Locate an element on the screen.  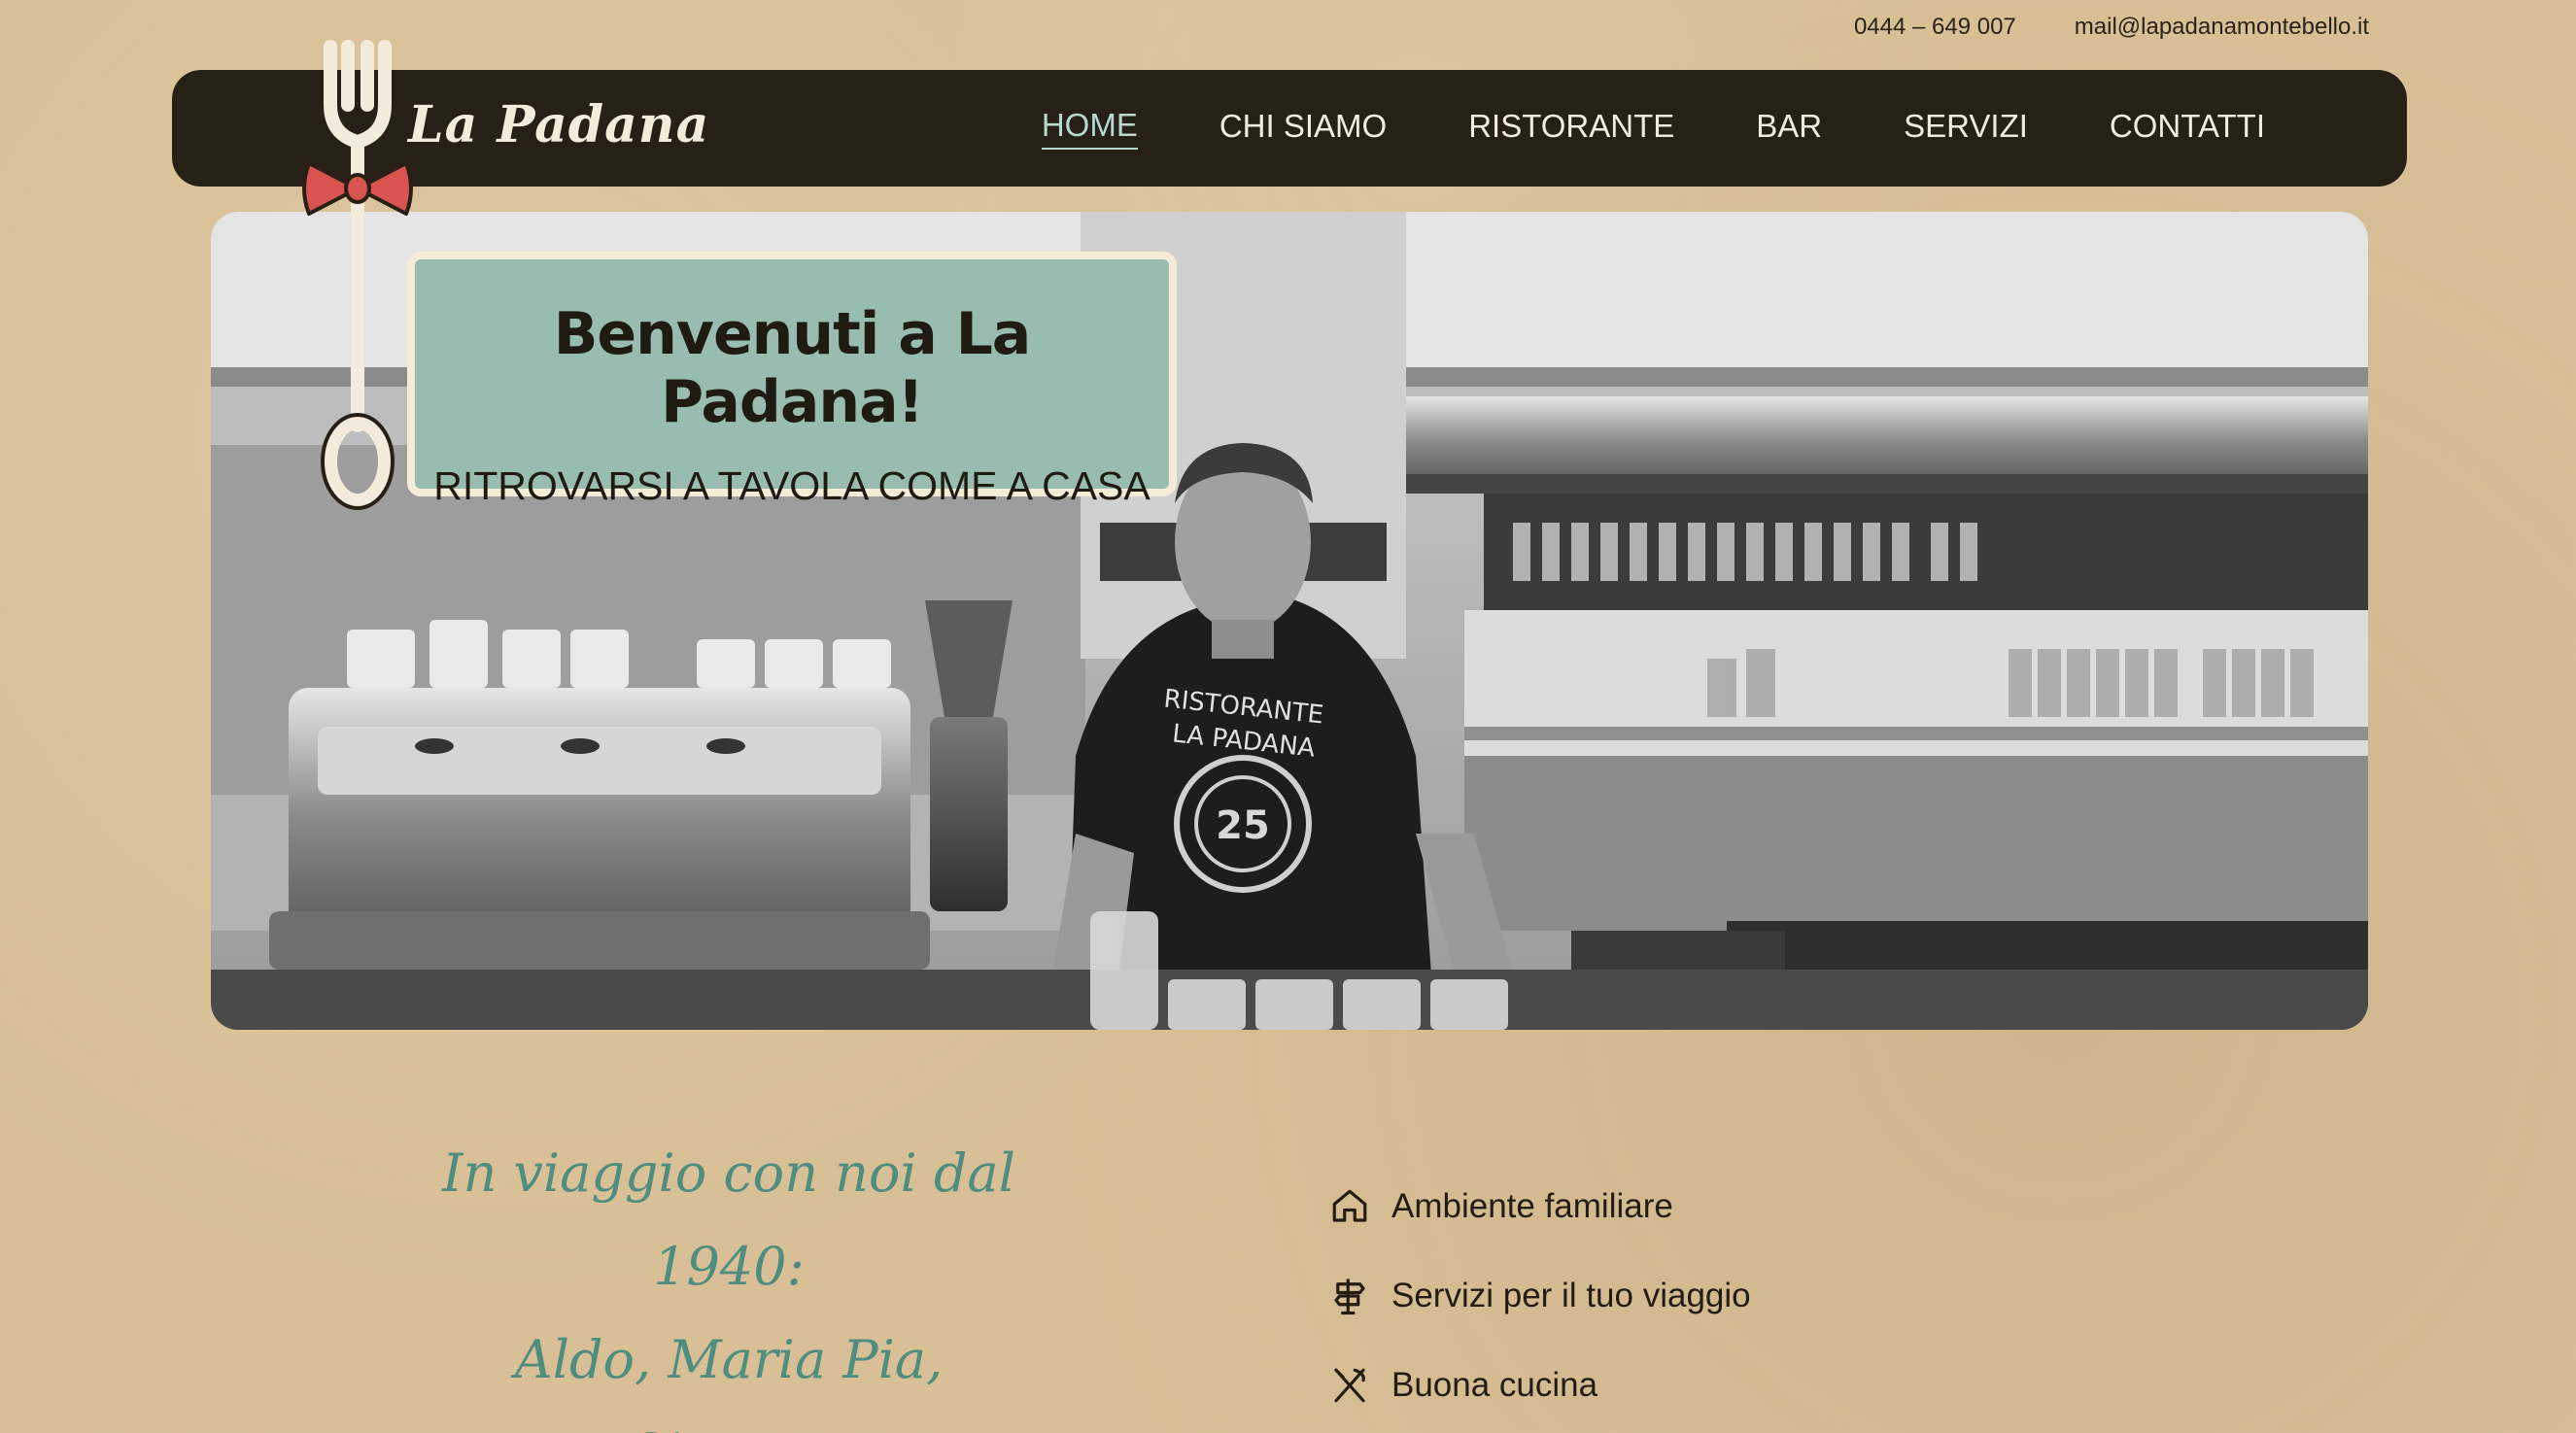
phone-number: 0444 – 649 007 is located at coordinates (1935, 27).